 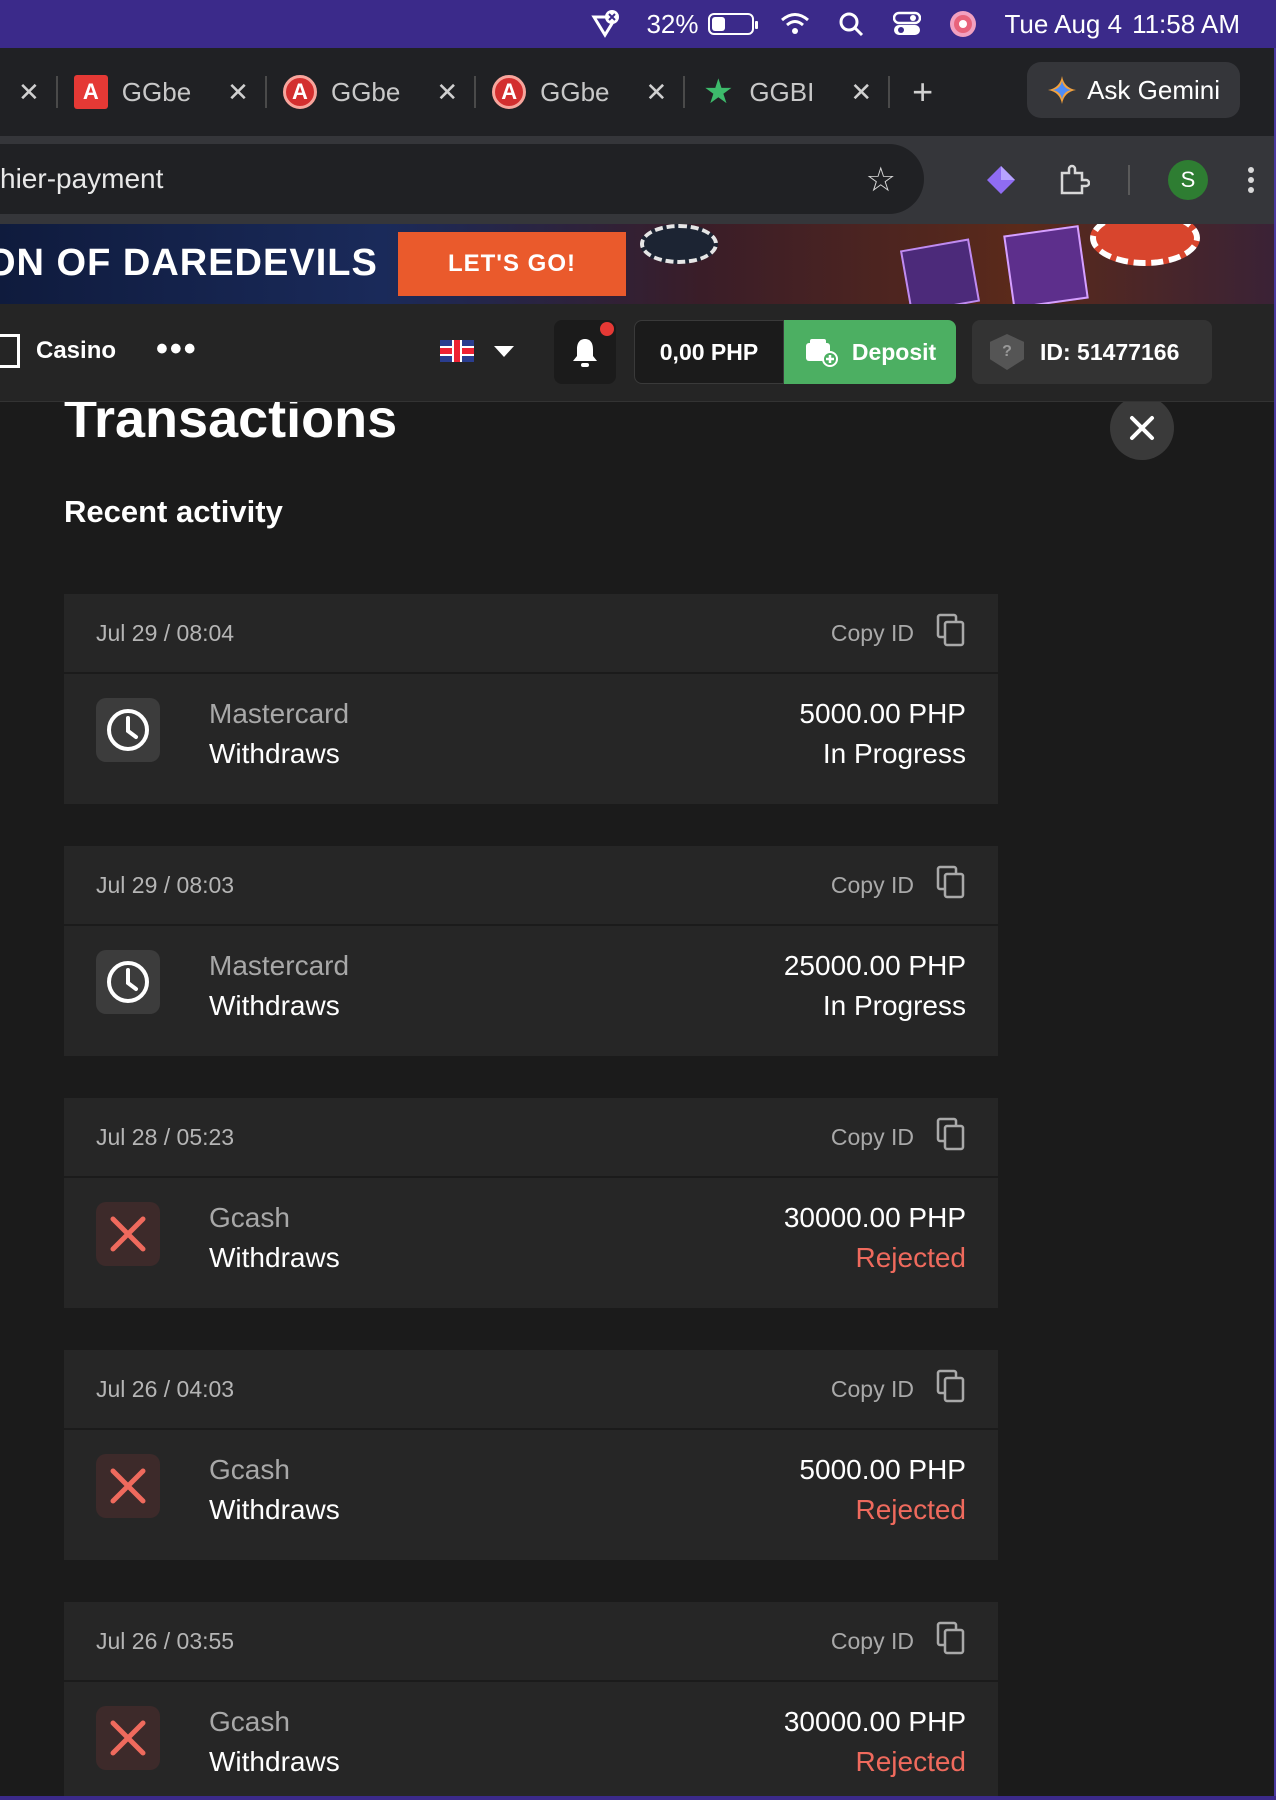 What do you see at coordinates (638, 24) in the screenshot?
I see `macos-menubar: 32% Tue Aug 4 11:58 AM` at bounding box center [638, 24].